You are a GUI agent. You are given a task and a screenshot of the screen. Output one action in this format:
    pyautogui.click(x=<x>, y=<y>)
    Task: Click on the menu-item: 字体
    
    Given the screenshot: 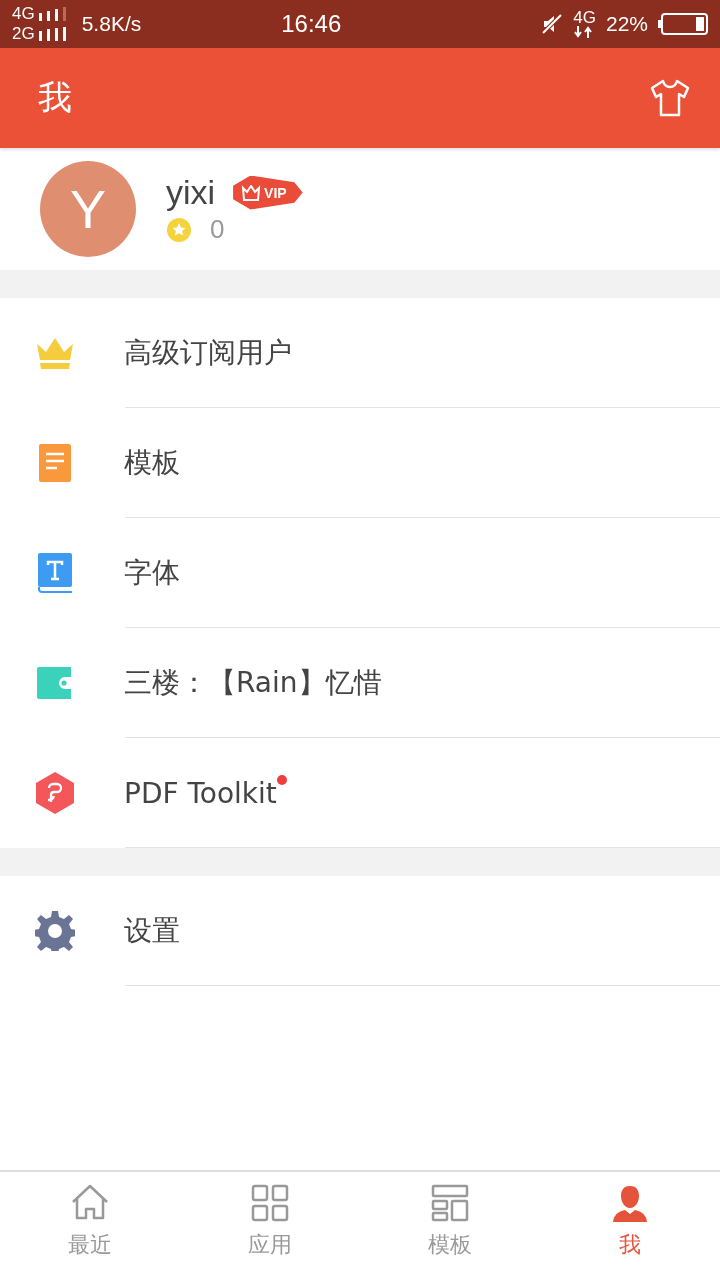 What is the action you would take?
    pyautogui.click(x=360, y=573)
    